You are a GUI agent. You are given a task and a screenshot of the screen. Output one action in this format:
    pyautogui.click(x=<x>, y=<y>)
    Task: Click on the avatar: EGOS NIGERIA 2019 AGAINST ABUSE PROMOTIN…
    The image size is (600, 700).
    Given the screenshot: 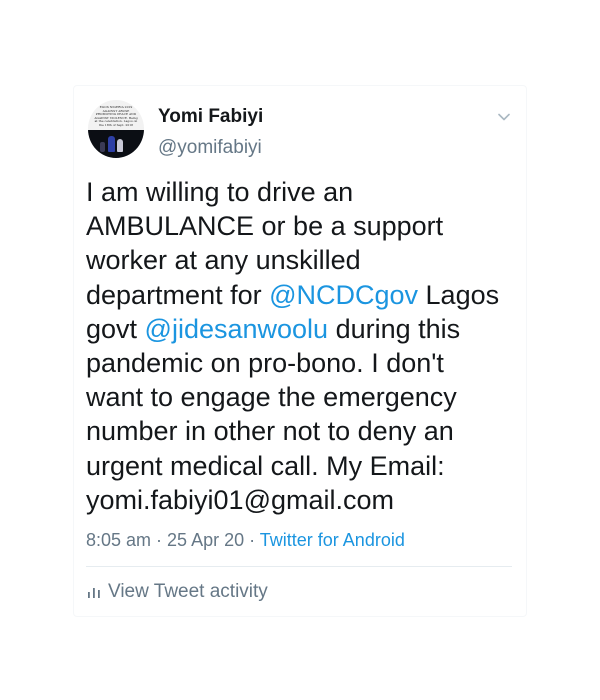 What is the action you would take?
    pyautogui.click(x=116, y=129)
    